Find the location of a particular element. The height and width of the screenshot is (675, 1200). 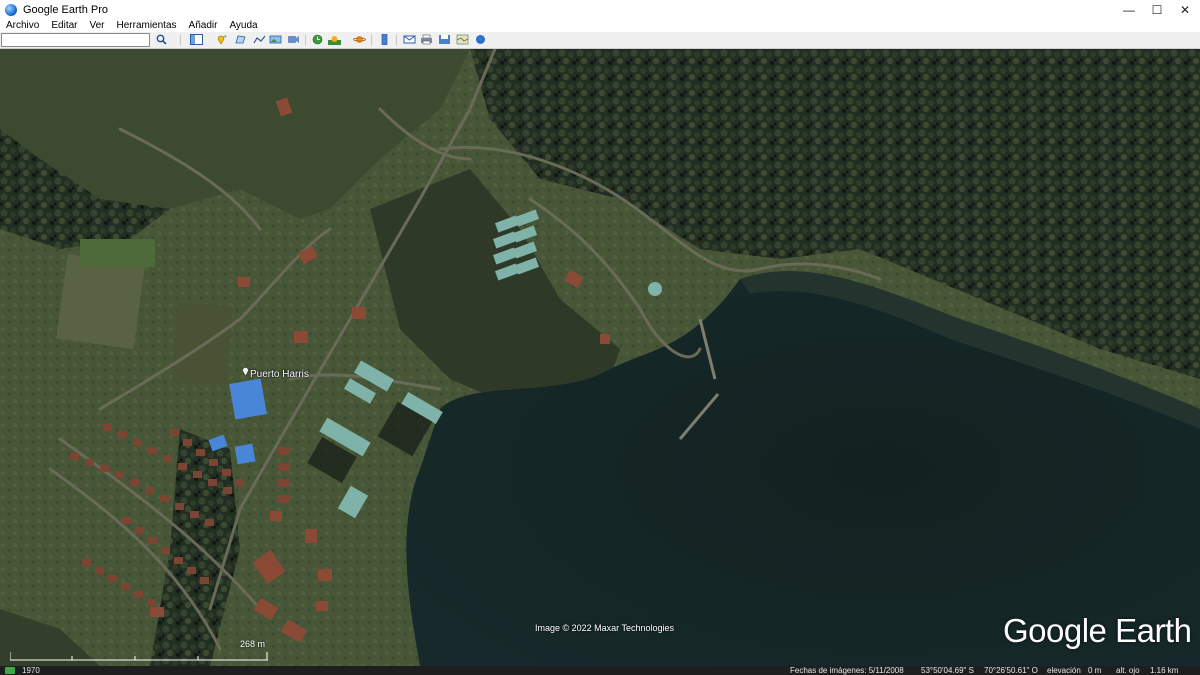

search-input is located at coordinates (75, 40).